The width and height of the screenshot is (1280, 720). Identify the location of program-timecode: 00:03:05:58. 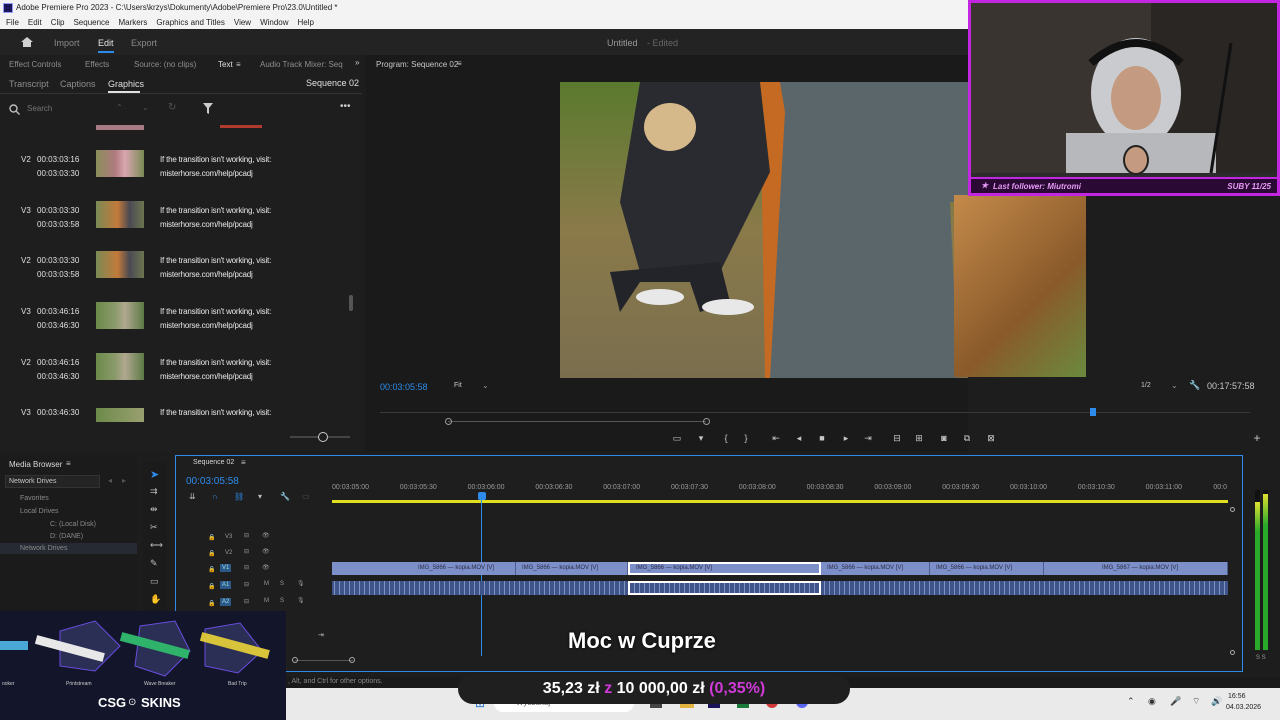
(404, 387).